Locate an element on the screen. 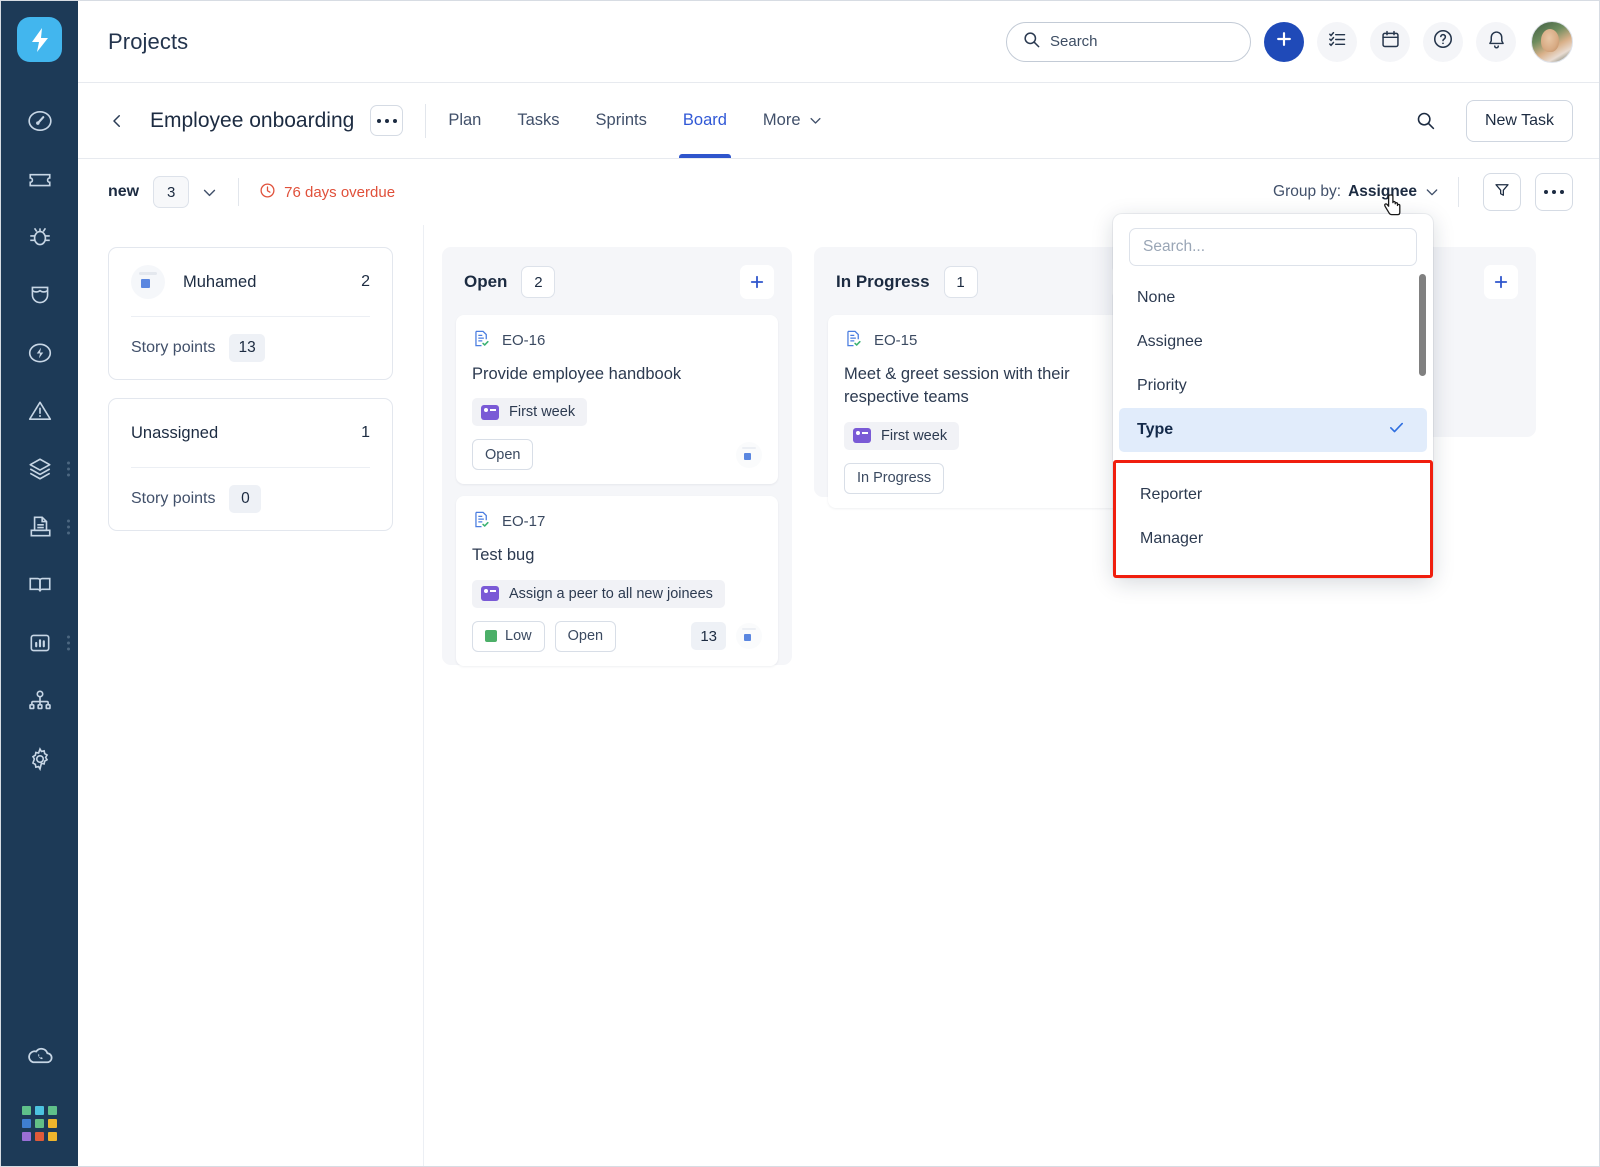 This screenshot has height=1167, width=1600. cloud-phone-icon is located at coordinates (40, 1058).